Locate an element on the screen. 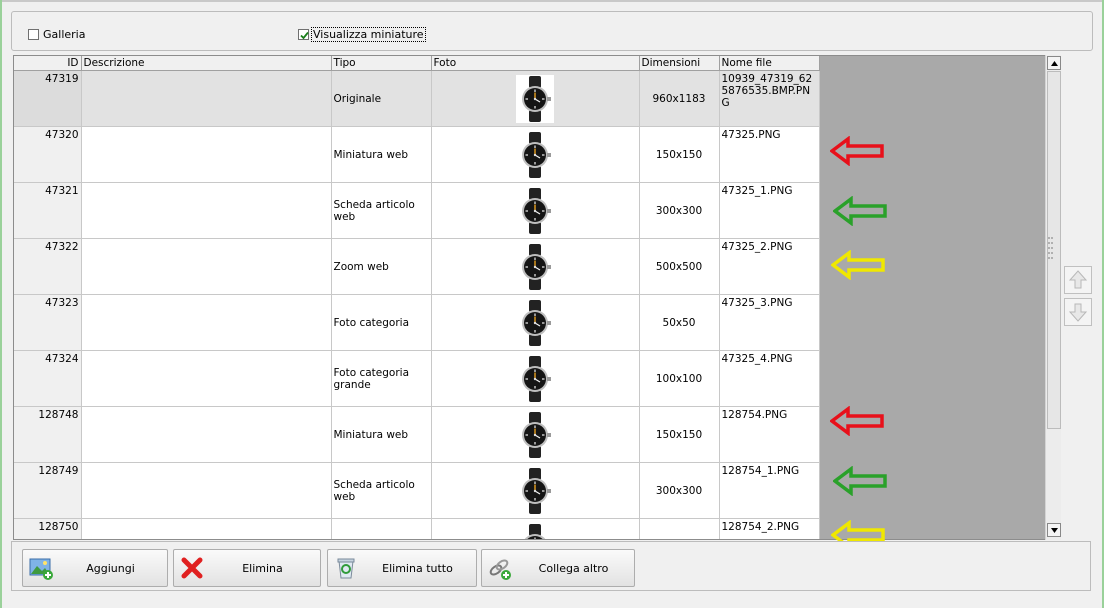 The image size is (1104, 608). cell-nome-file: 128754_2.PNG is located at coordinates (769, 528).